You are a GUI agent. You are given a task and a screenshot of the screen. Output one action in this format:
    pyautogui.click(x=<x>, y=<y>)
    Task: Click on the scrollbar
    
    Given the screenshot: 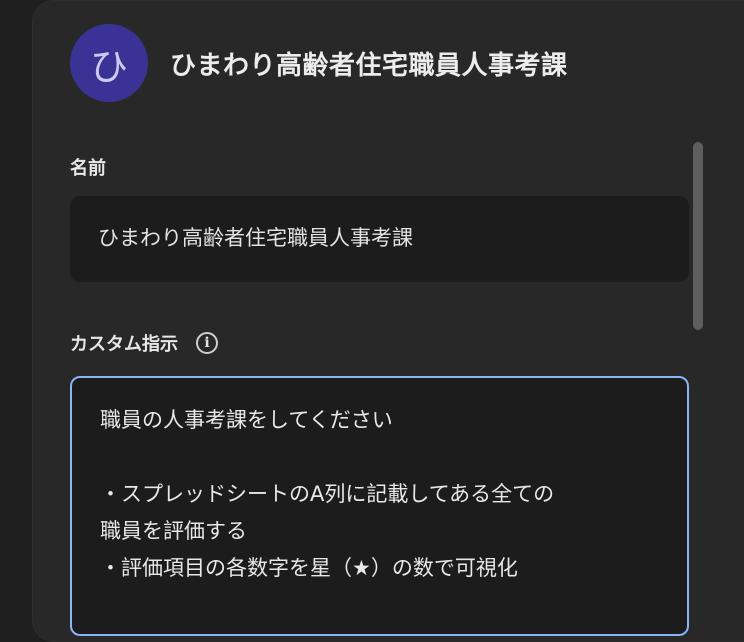 What is the action you would take?
    pyautogui.click(x=698, y=237)
    